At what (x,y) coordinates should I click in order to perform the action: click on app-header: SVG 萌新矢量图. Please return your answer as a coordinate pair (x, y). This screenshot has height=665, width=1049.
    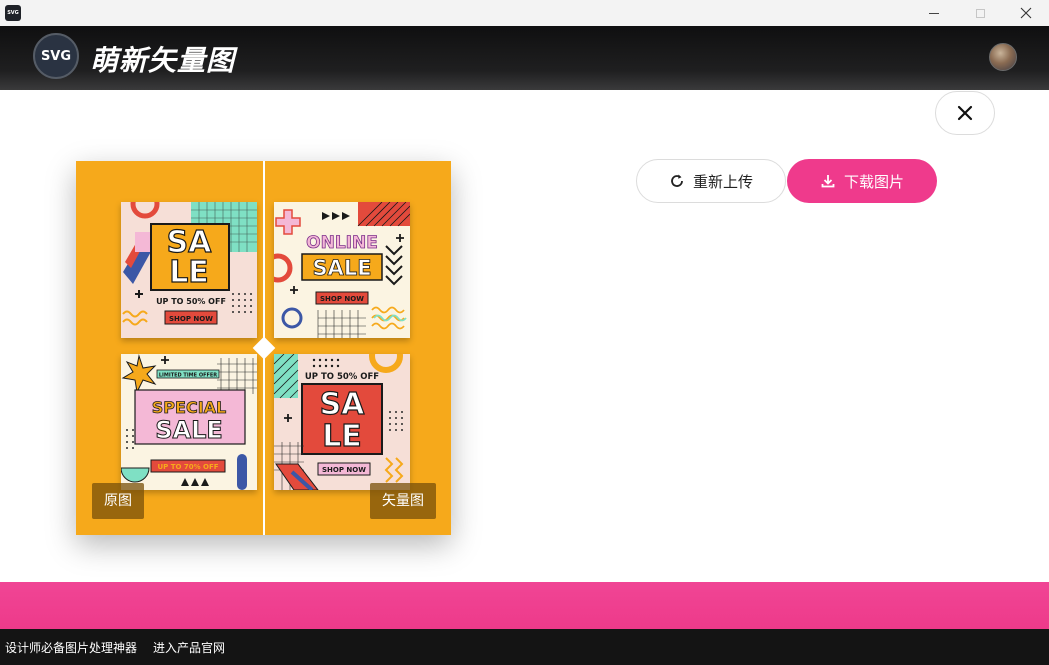
    Looking at the image, I should click on (524, 58).